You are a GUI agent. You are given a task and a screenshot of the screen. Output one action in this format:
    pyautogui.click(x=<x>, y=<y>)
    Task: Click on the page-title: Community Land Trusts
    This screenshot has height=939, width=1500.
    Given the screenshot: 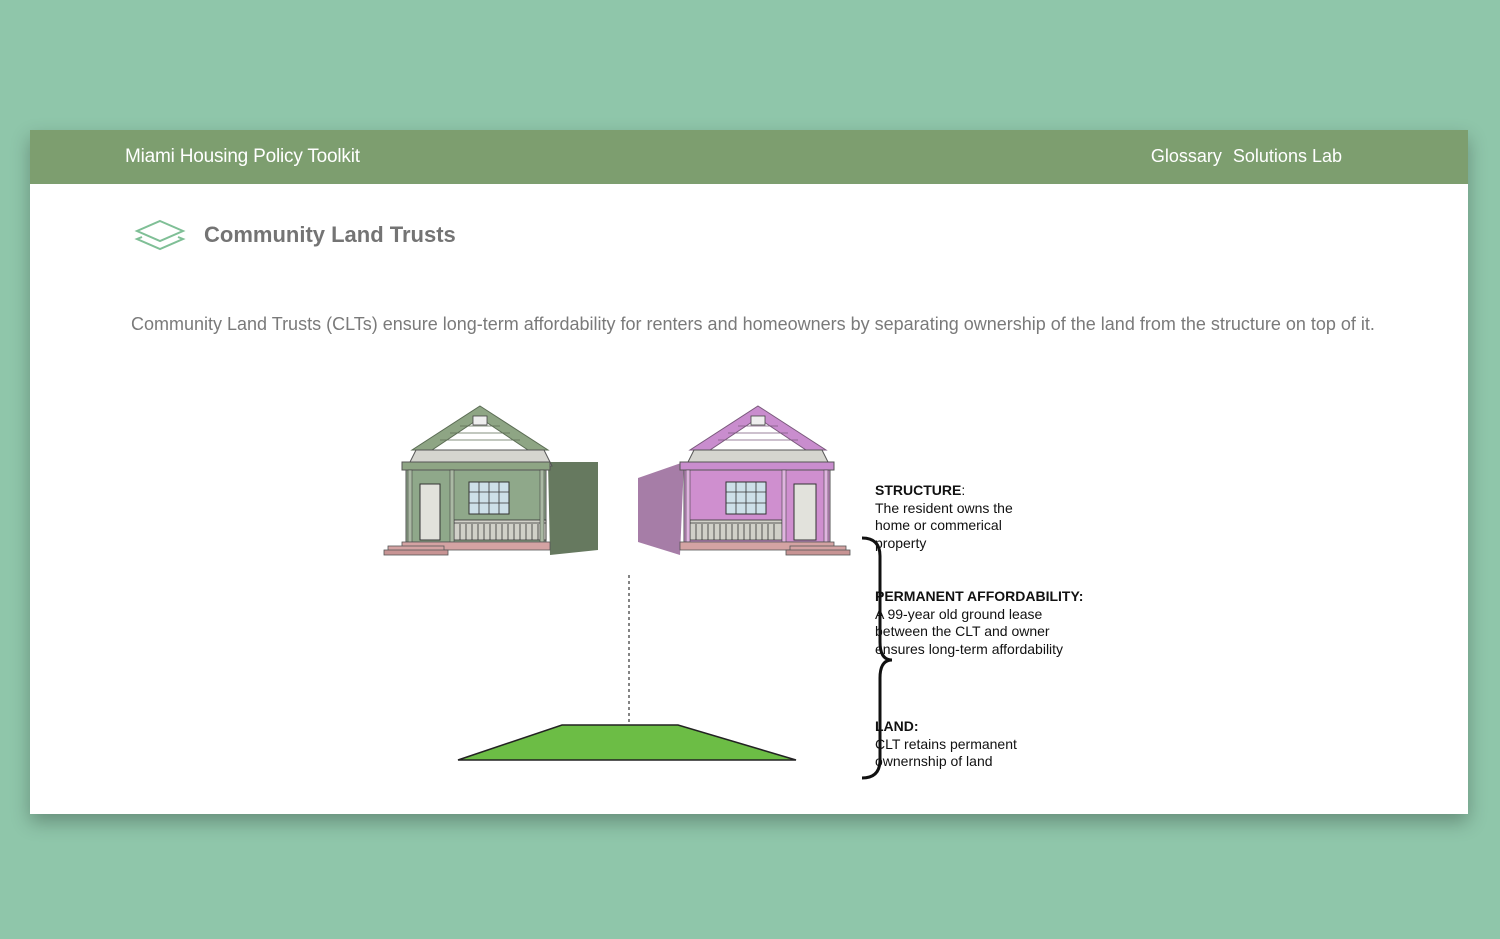 What is the action you would take?
    pyautogui.click(x=330, y=234)
    